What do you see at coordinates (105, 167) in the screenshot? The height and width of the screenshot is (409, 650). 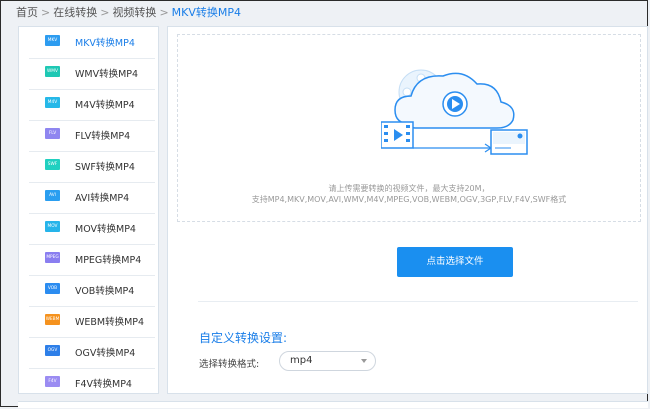 I see `sidebar-item-label: SWF转换MP4` at bounding box center [105, 167].